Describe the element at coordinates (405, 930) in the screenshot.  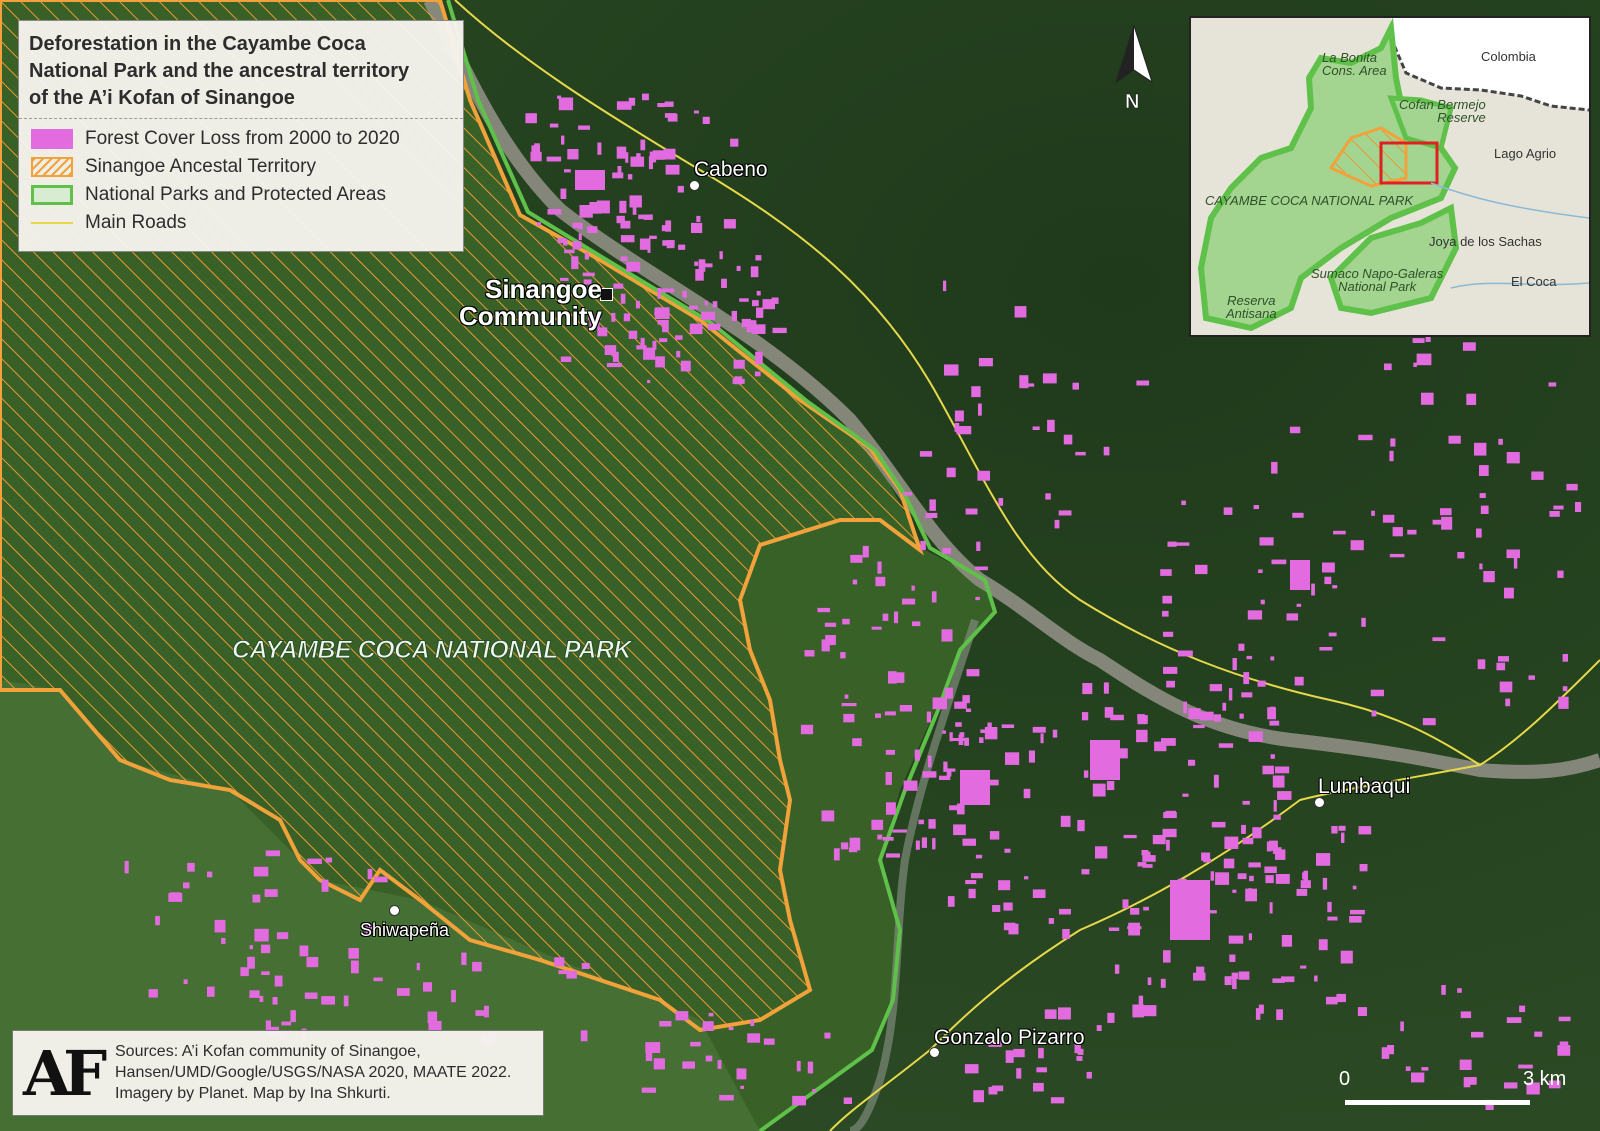
I see `shiwapena-label: Shiwapeña` at that location.